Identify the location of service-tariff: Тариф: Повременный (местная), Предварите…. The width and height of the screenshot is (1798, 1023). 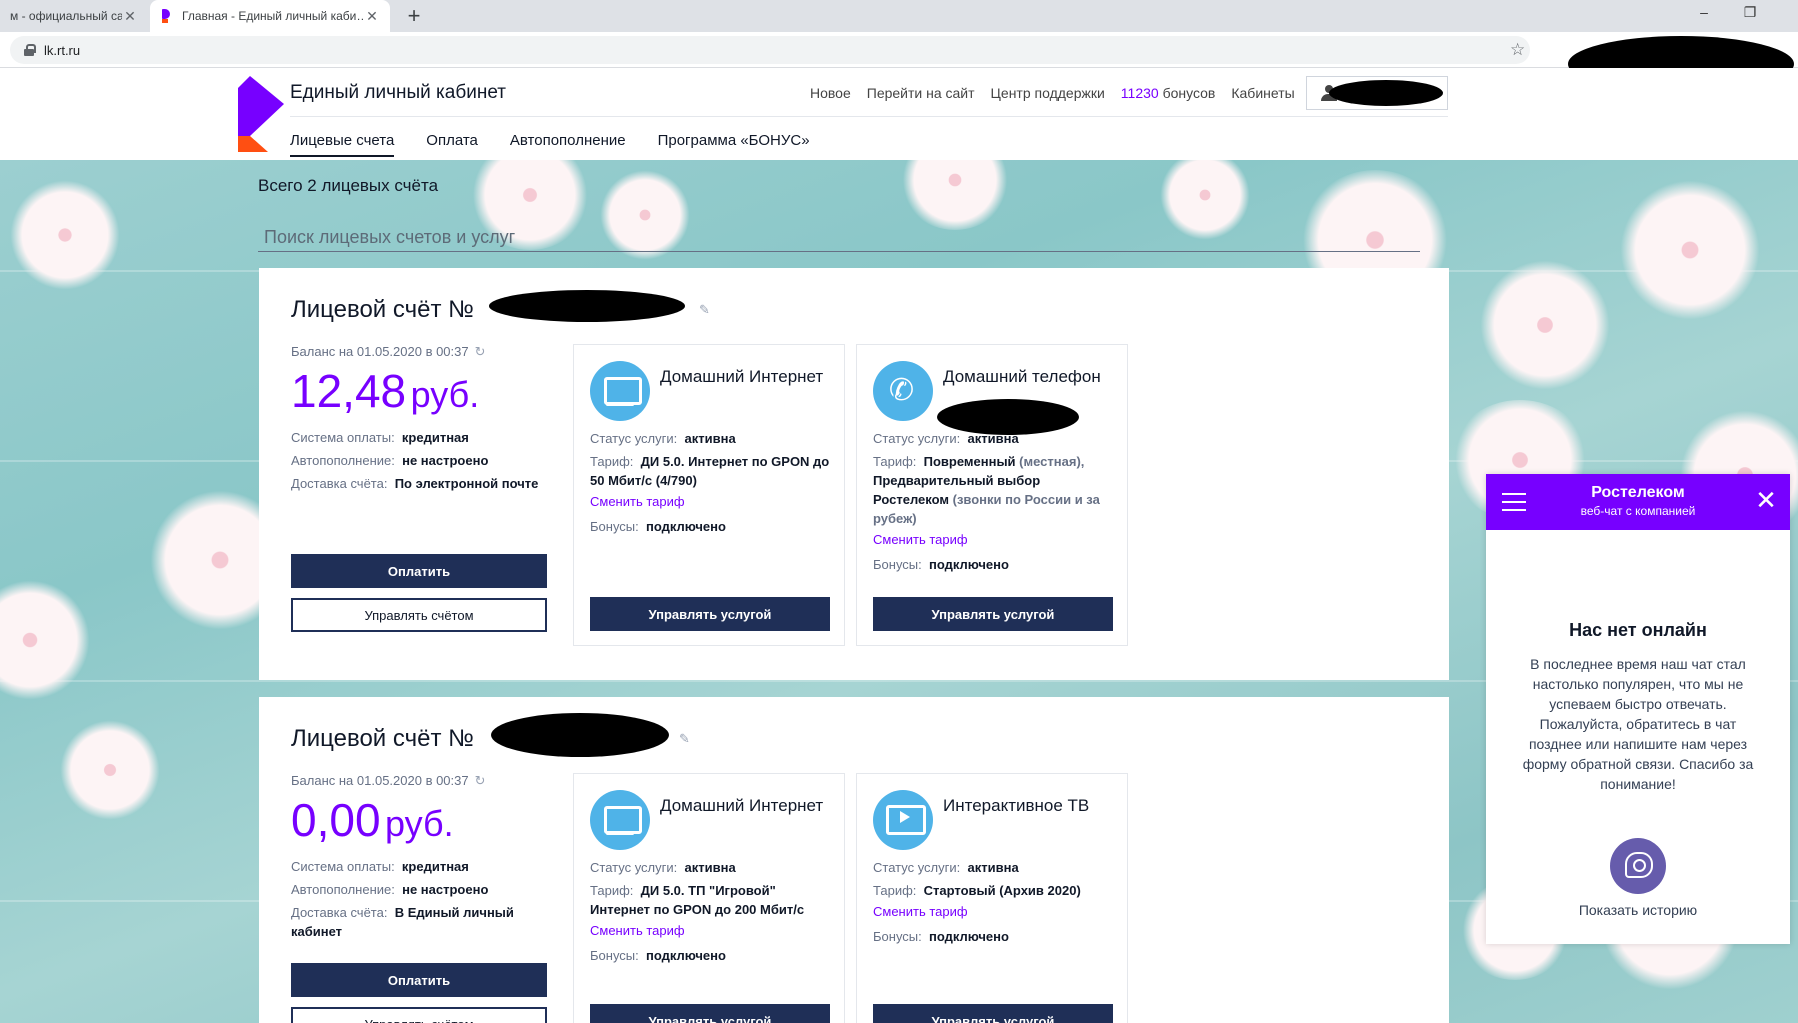
(986, 490).